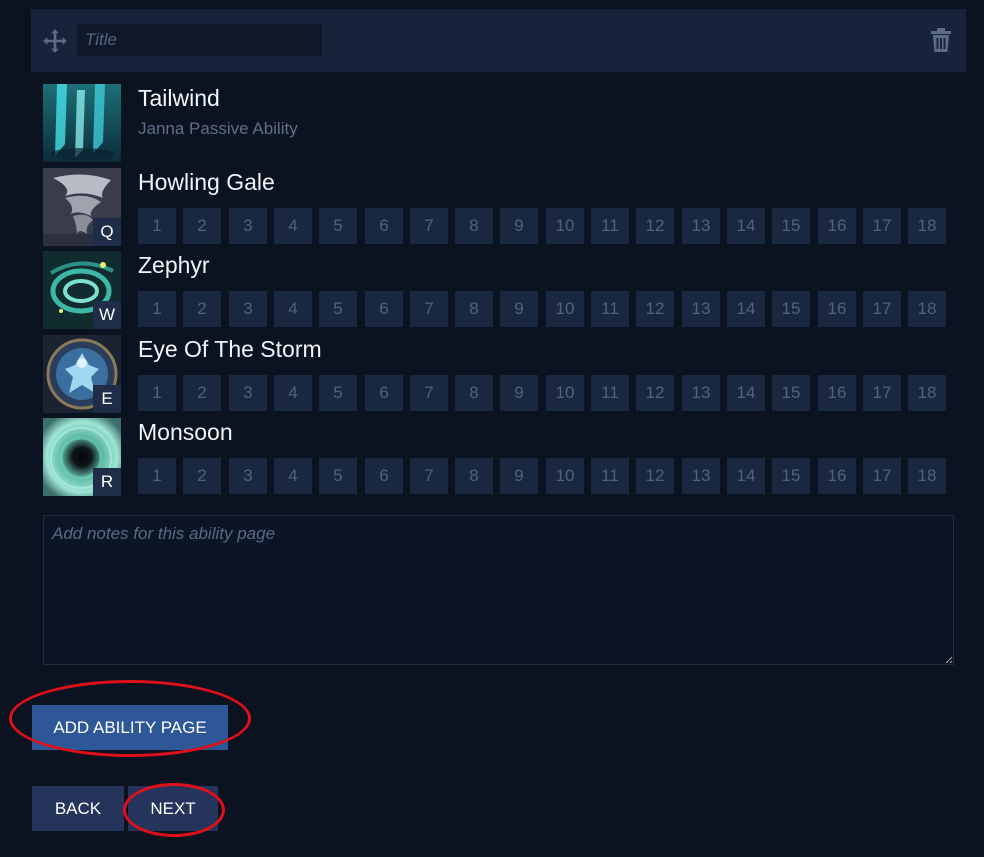 The image size is (984, 857). What do you see at coordinates (230, 349) in the screenshot?
I see `ability-name: Eye Of The Storm` at bounding box center [230, 349].